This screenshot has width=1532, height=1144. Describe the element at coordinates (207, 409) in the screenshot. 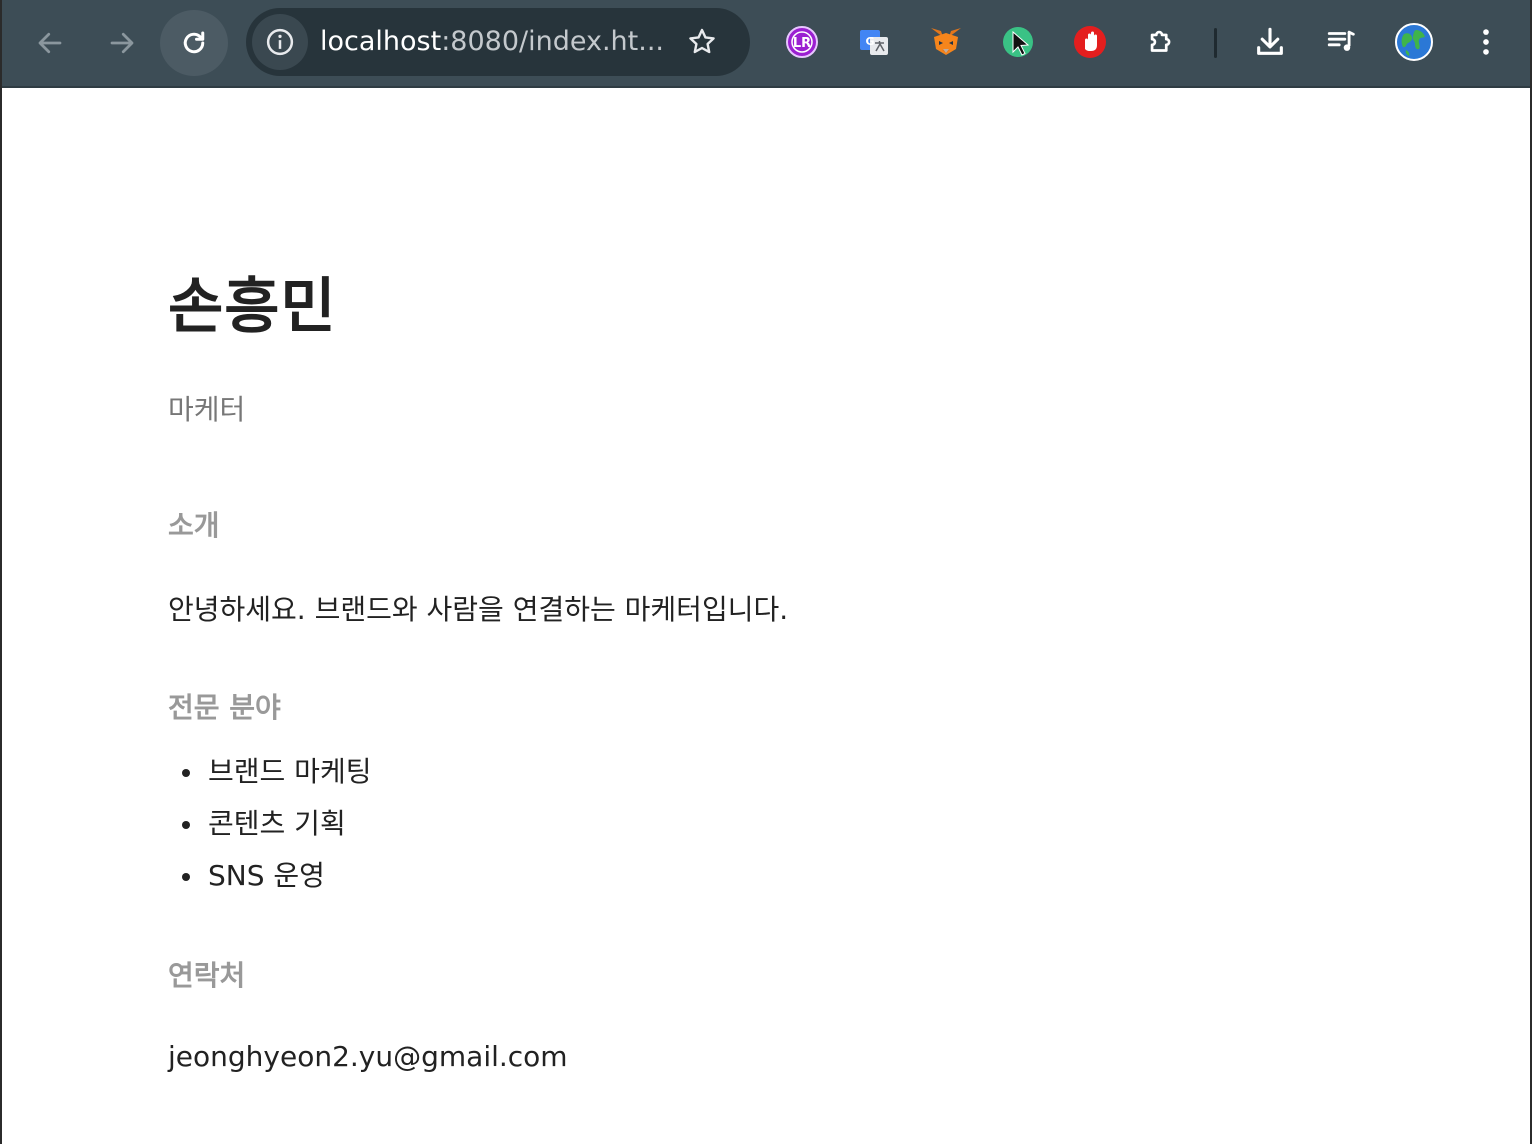

I see `profile-role: 마케터` at that location.